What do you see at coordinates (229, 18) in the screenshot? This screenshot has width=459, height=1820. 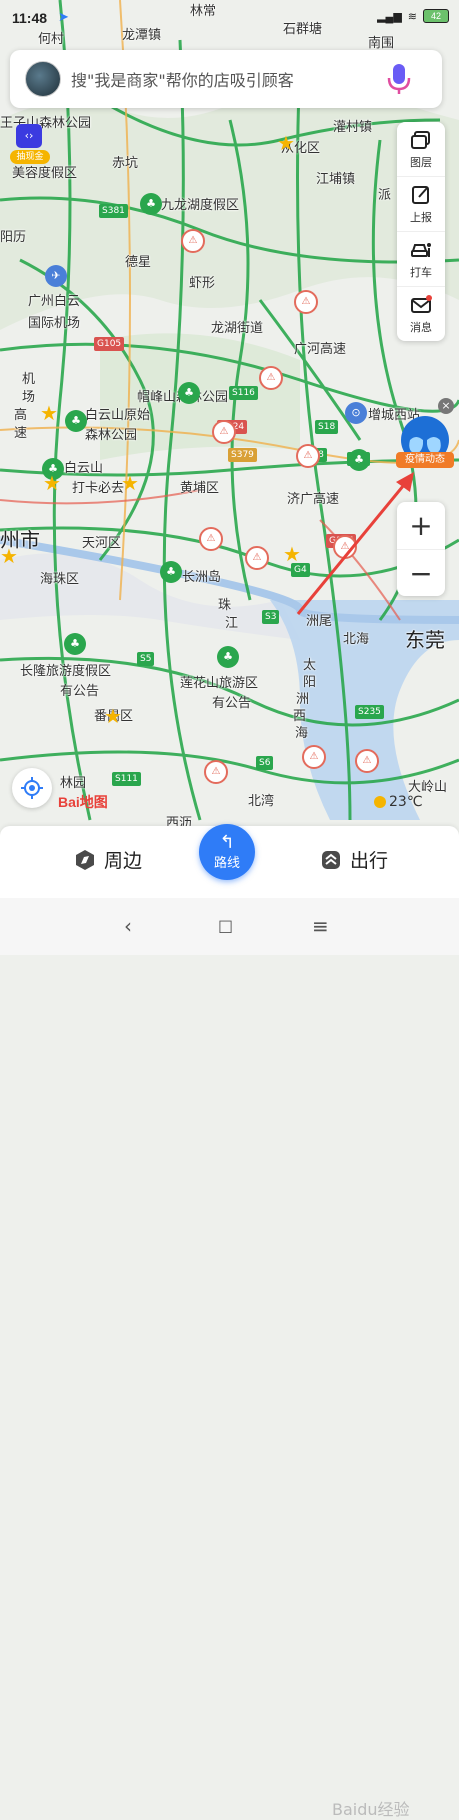 I see `status-bar: 11:48 ➤ ▂▄▆ ≋ 42` at bounding box center [229, 18].